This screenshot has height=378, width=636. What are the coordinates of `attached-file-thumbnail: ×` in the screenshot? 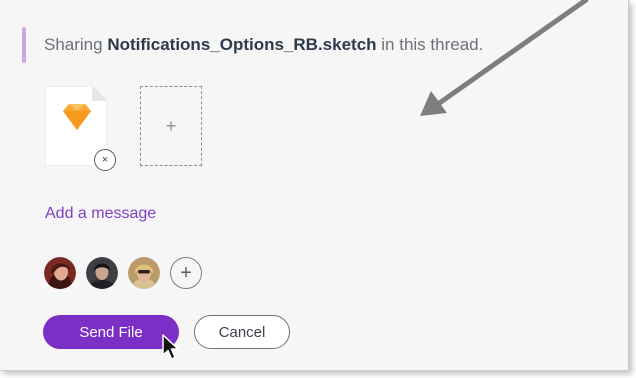 It's located at (80, 128).